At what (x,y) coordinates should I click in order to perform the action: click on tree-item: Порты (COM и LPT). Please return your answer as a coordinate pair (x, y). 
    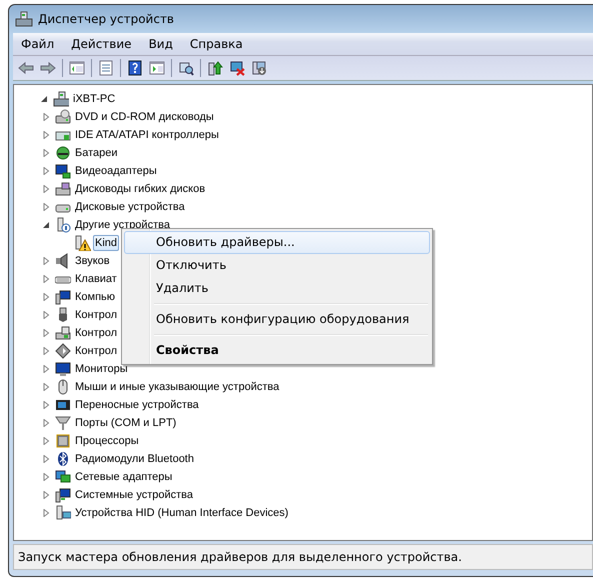
    Looking at the image, I should click on (125, 423).